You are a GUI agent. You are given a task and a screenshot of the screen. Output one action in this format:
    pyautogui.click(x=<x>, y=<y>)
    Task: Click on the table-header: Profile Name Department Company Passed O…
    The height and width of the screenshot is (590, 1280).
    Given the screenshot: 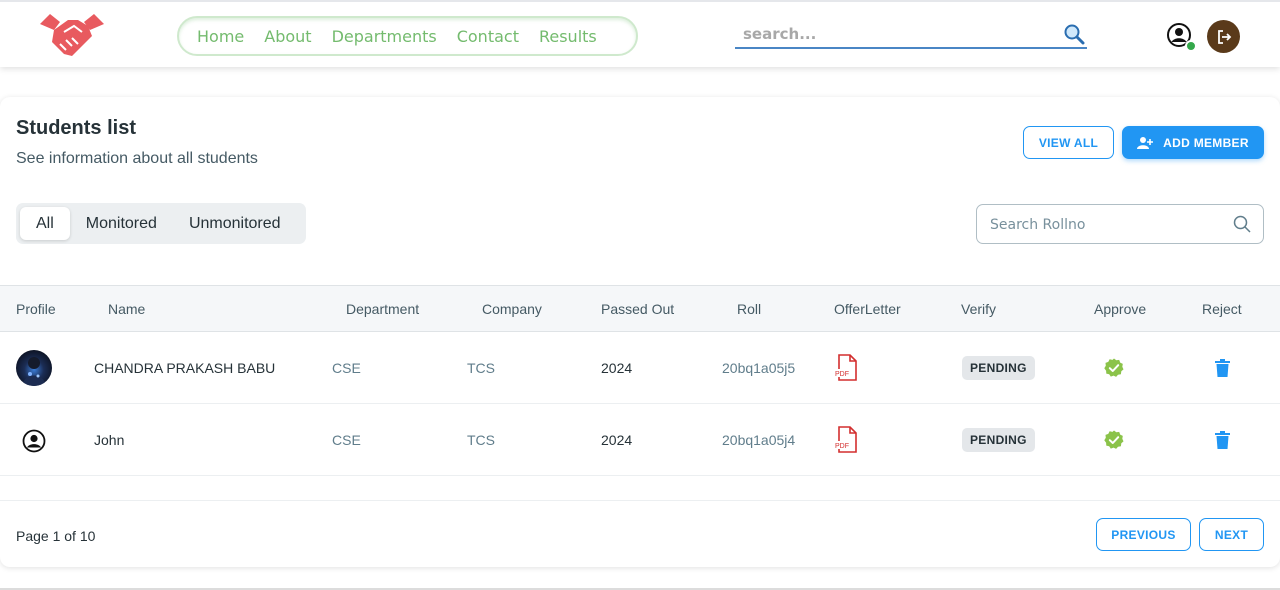 What is the action you would take?
    pyautogui.click(x=640, y=308)
    